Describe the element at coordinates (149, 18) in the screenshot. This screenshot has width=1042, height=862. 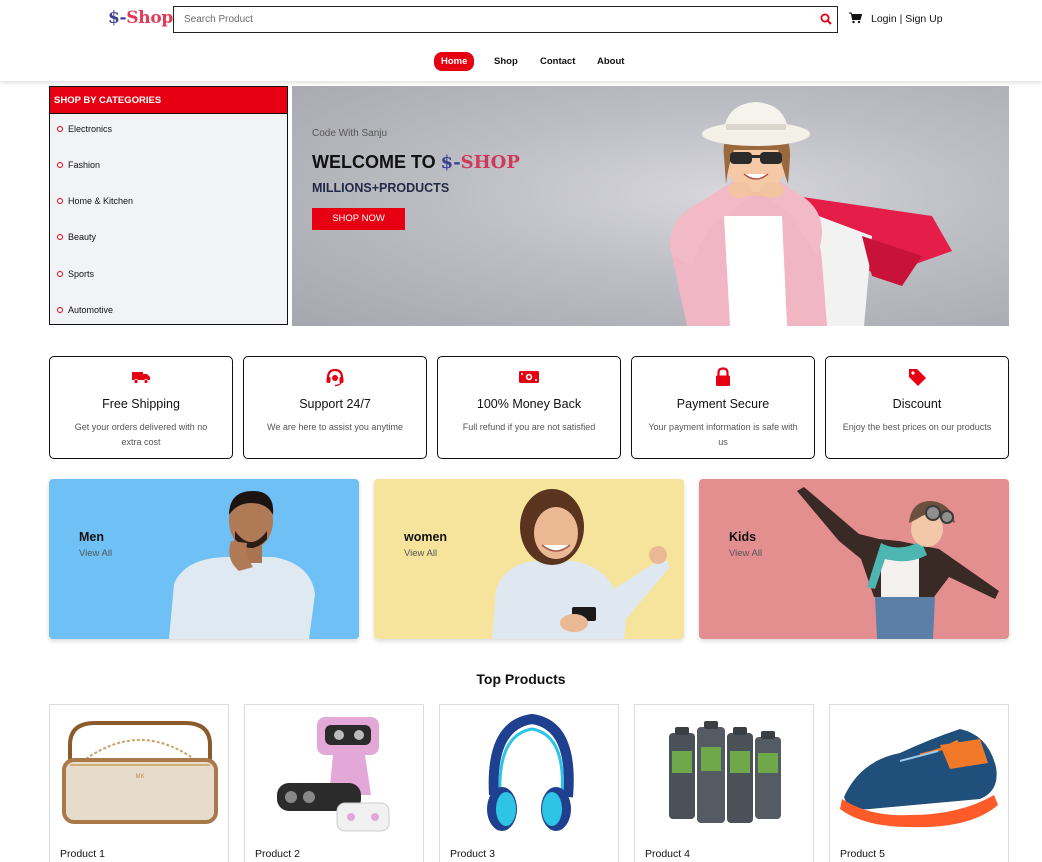
I see `logo-suffix: Shop` at that location.